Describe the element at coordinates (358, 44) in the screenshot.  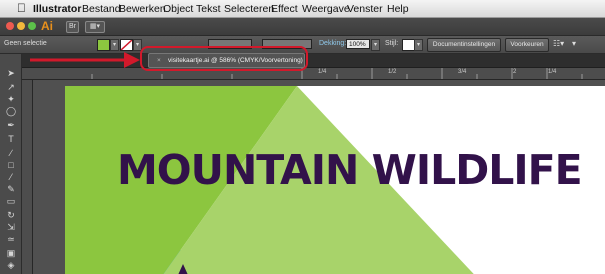
I see `opacity-field: 100%` at that location.